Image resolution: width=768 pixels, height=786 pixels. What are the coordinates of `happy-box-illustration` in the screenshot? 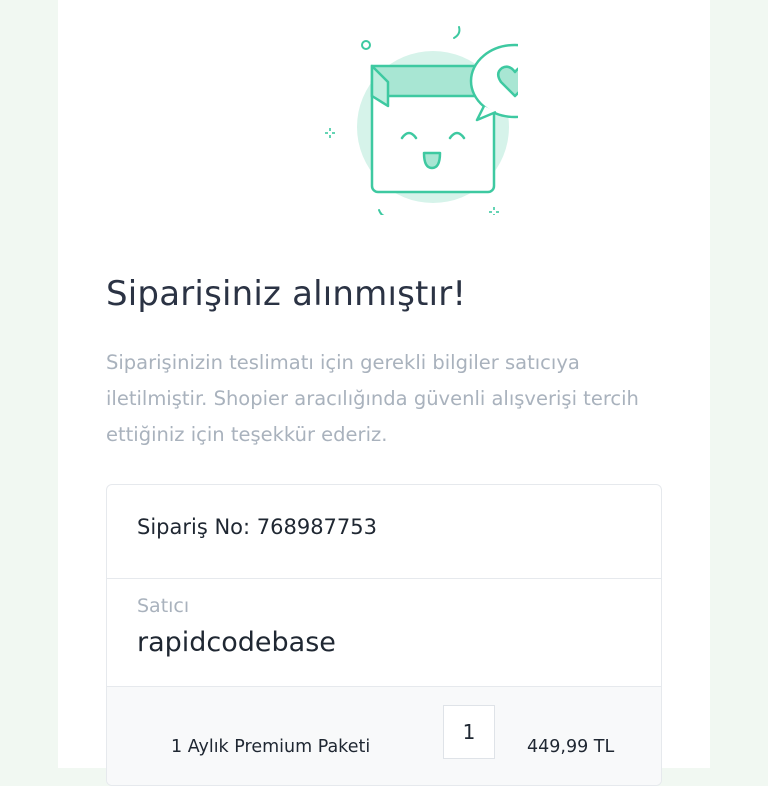 It's located at (409, 114).